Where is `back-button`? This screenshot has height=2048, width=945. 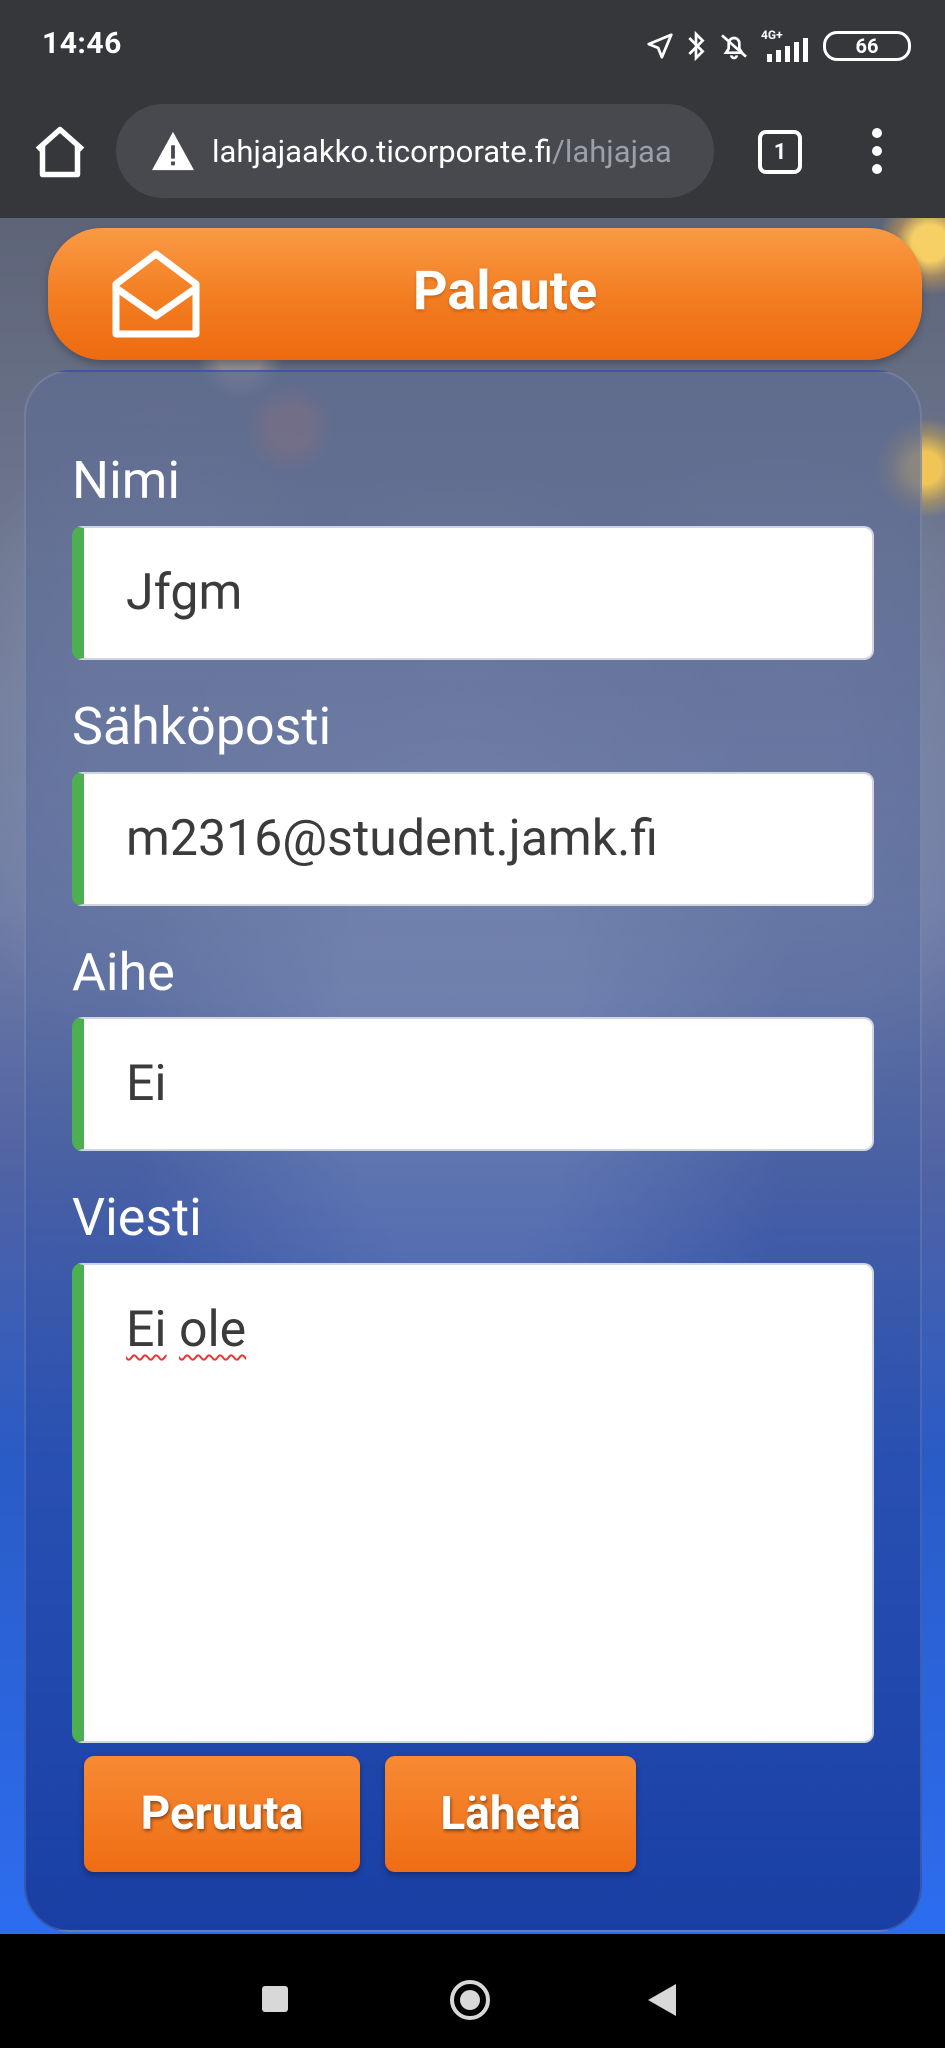 back-button is located at coordinates (662, 2000).